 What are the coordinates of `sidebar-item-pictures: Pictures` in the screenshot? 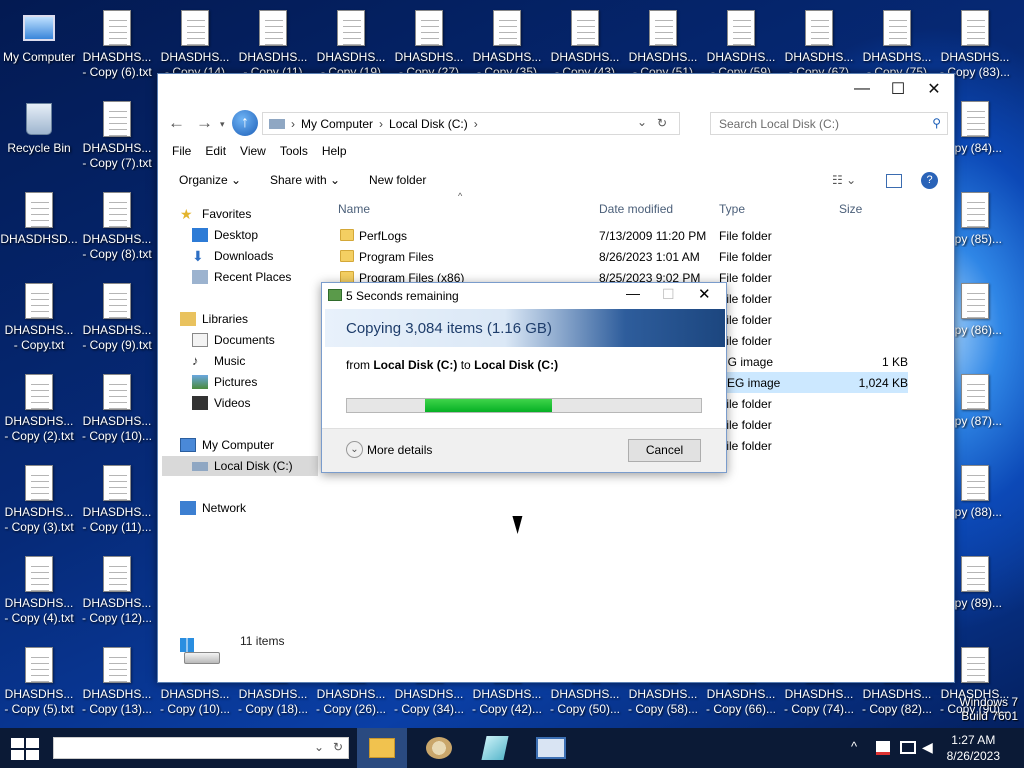 It's located at (224, 382).